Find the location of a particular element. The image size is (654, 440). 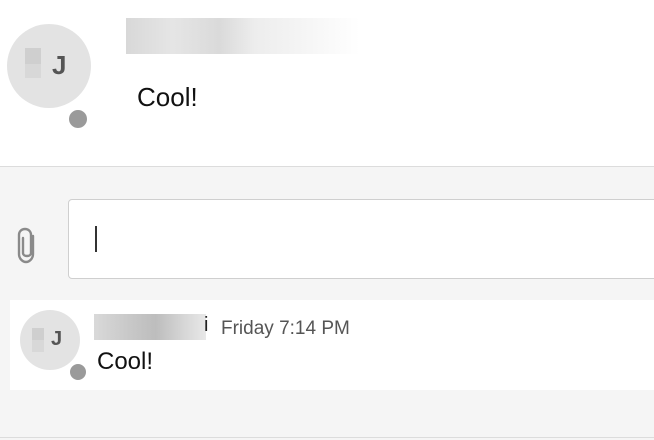

paperclip-icon is located at coordinates (28, 246).